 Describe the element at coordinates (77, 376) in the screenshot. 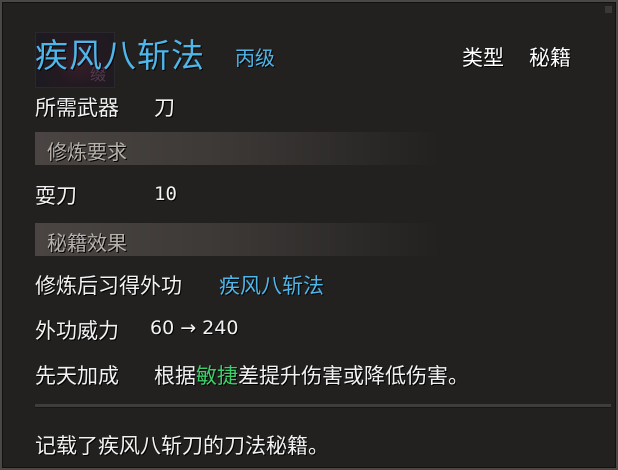

I see `innate-bonus-label: 先天加成` at that location.